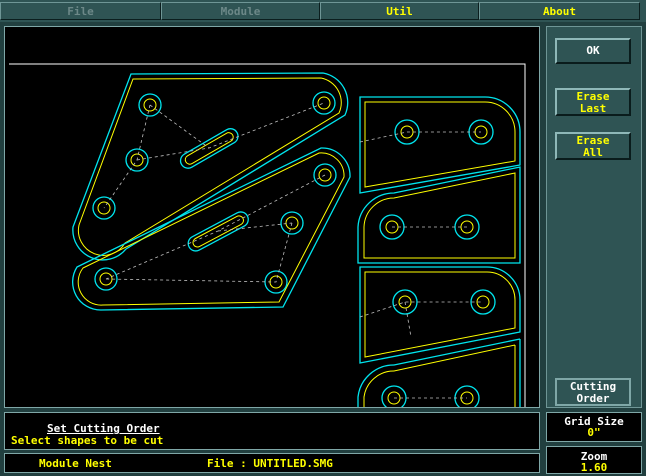 Image resolution: width=646 pixels, height=476 pixels. I want to click on menu-about: About, so click(559, 11).